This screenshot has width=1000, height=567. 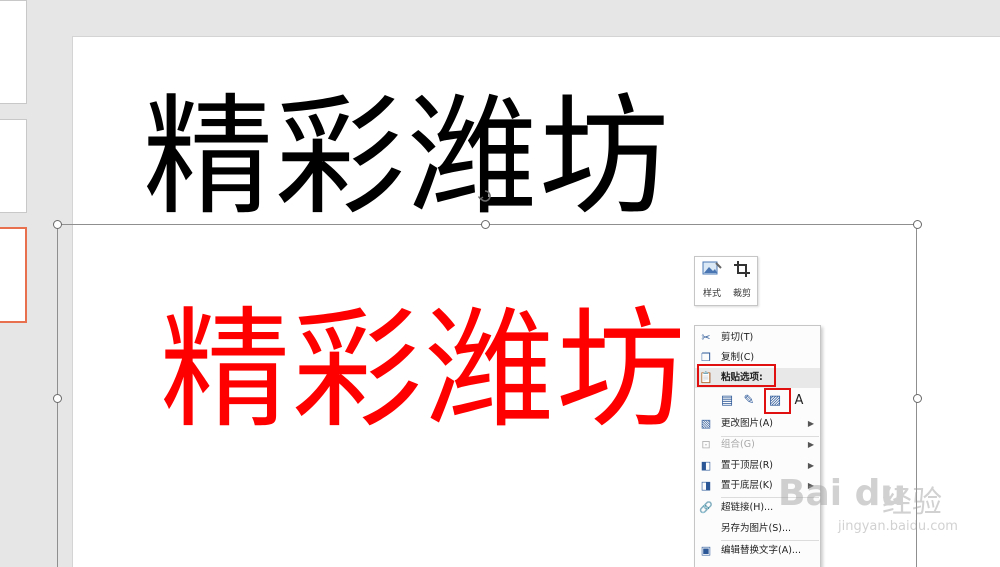 I want to click on slide-thumbnail-3-selected, so click(x=13, y=275).